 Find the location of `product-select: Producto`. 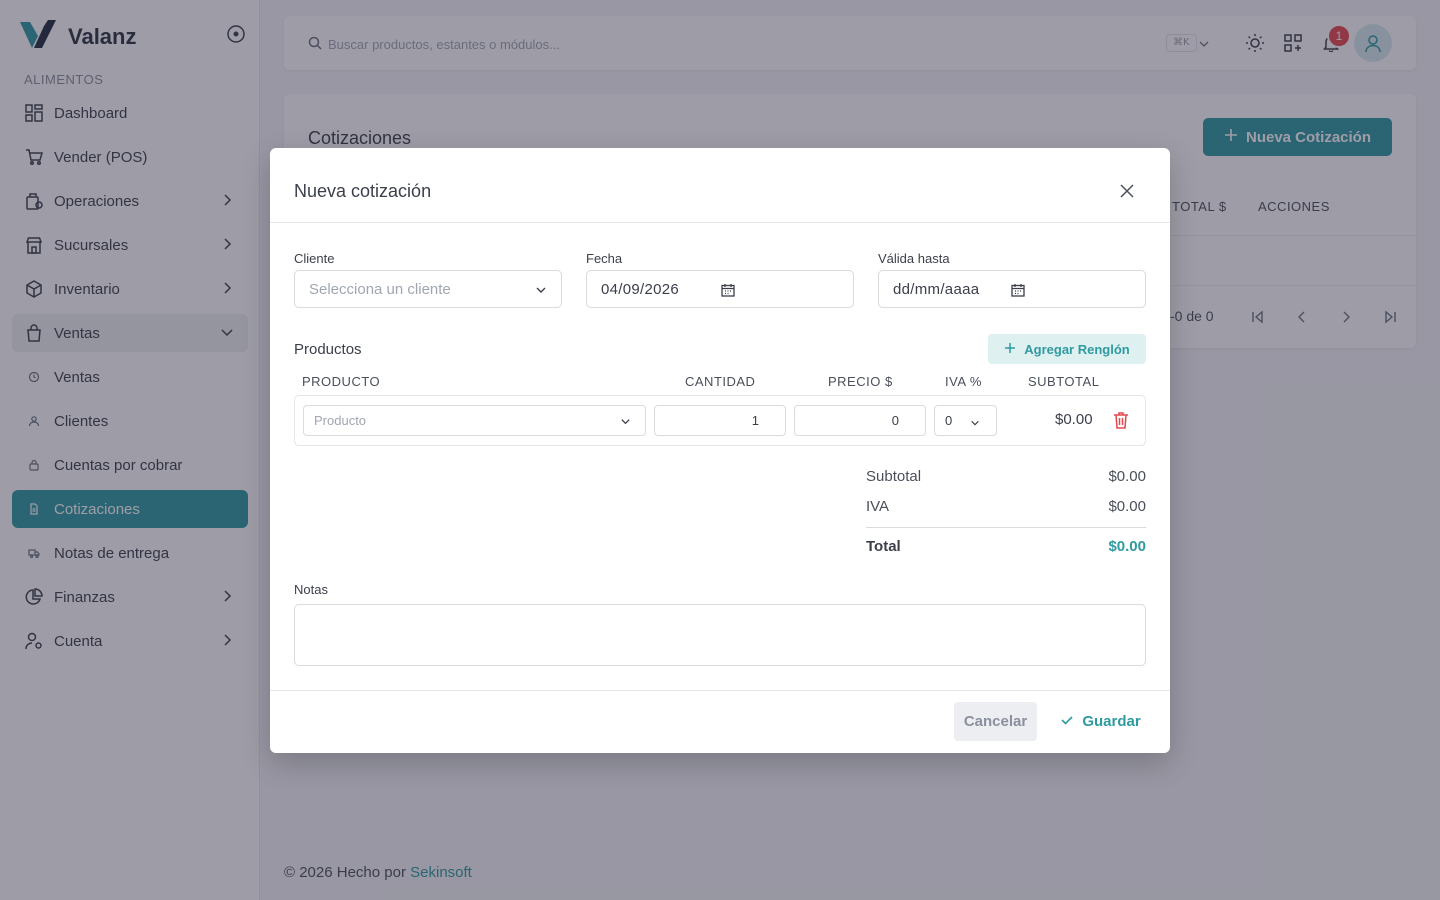

product-select: Producto is located at coordinates (474, 420).